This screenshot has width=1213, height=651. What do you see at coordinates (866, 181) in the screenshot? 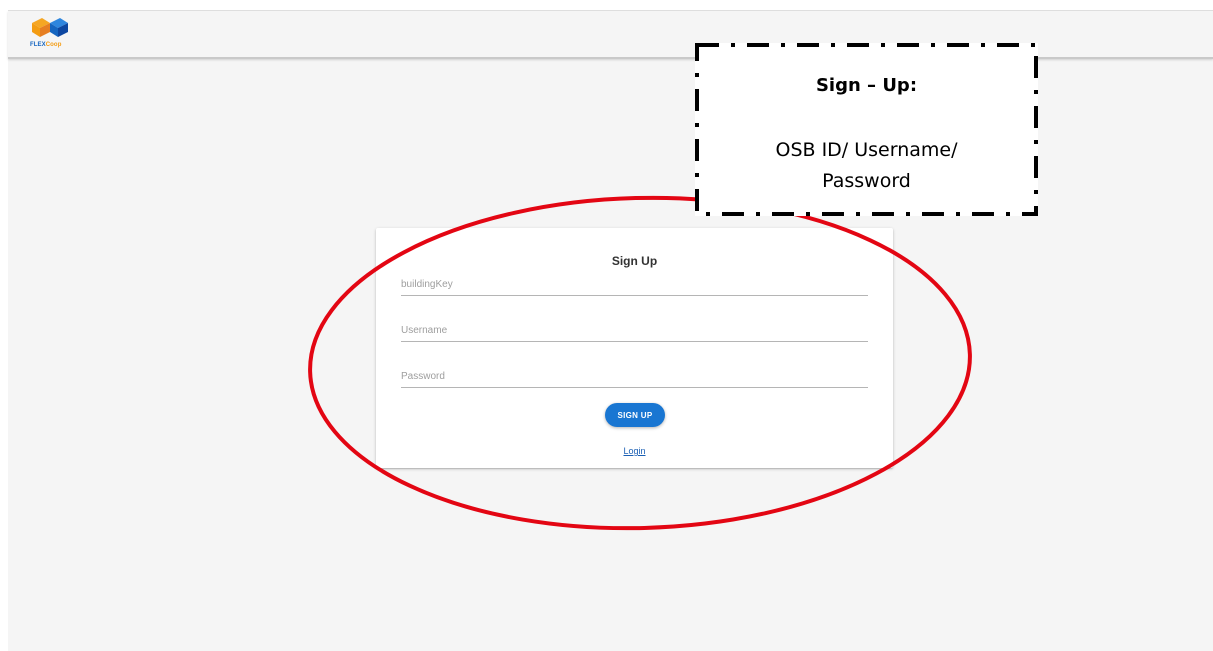
I see `callout-line-2: Password` at bounding box center [866, 181].